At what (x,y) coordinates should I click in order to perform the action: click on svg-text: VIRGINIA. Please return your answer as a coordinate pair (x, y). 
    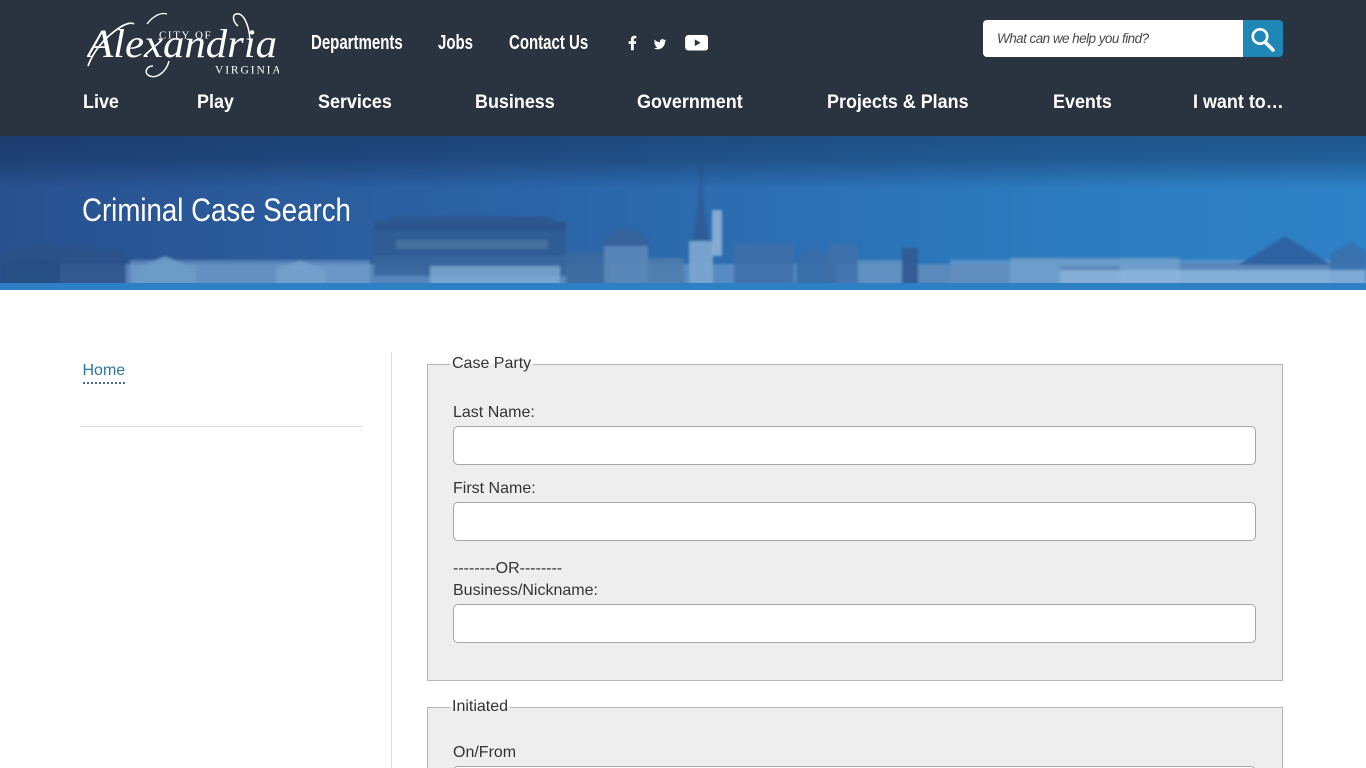
    Looking at the image, I should click on (247, 71).